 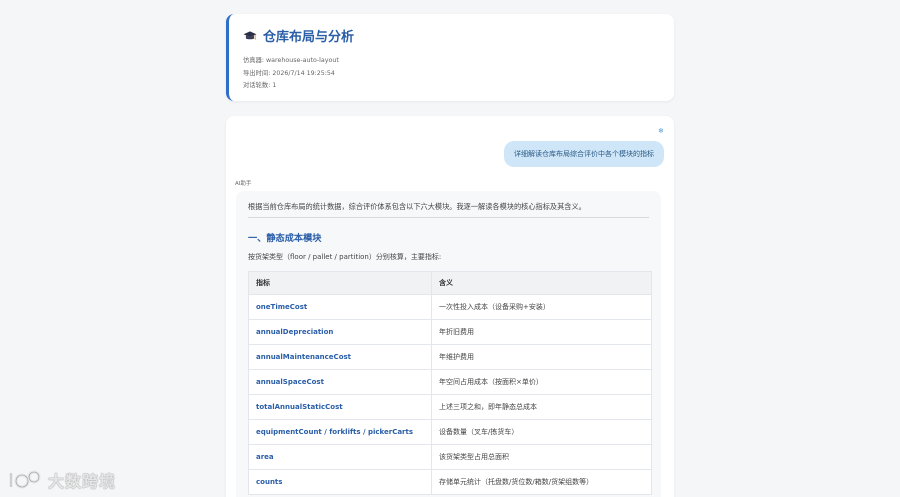 What do you see at coordinates (584, 154) in the screenshot?
I see `user-message-bubble: 详细解读仓库布局综合评价中各个模块的指标` at bounding box center [584, 154].